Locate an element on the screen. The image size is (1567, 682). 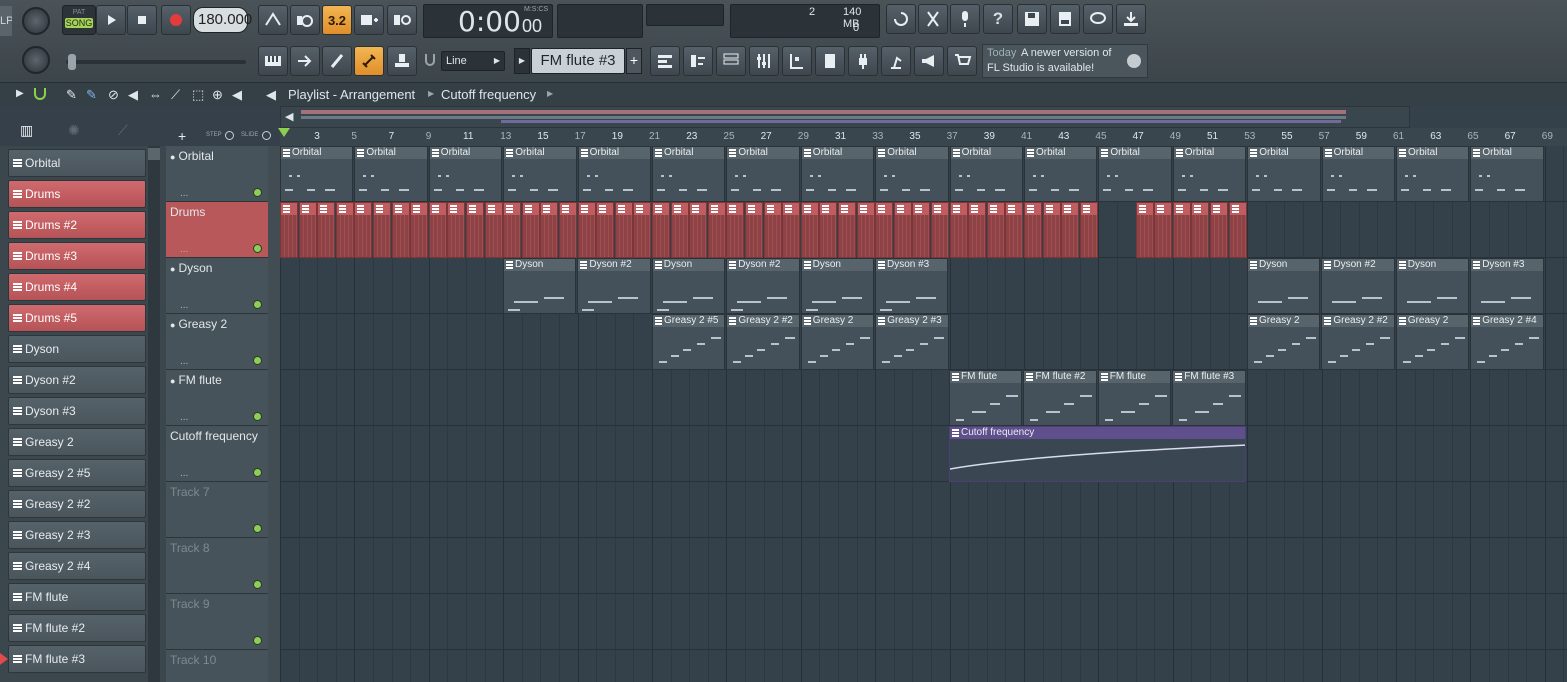
automation-mode-icon: ⟋ is located at coordinates (123, 130).